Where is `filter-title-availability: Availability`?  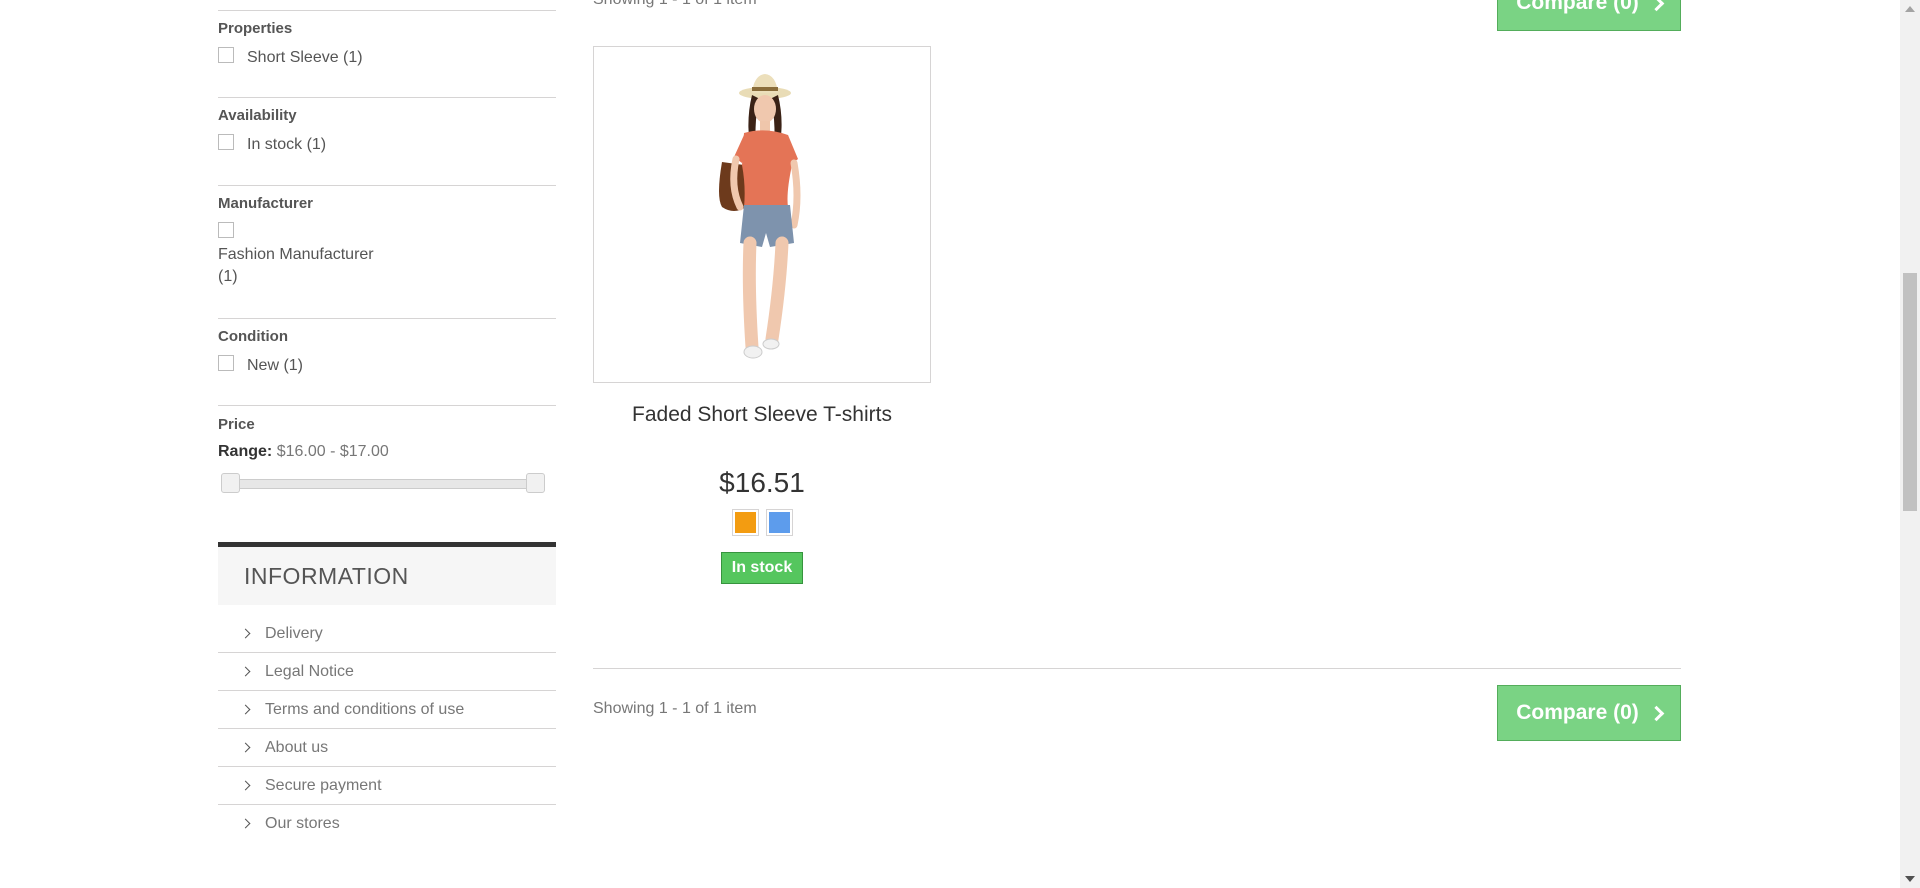
filter-title-availability: Availability is located at coordinates (257, 115).